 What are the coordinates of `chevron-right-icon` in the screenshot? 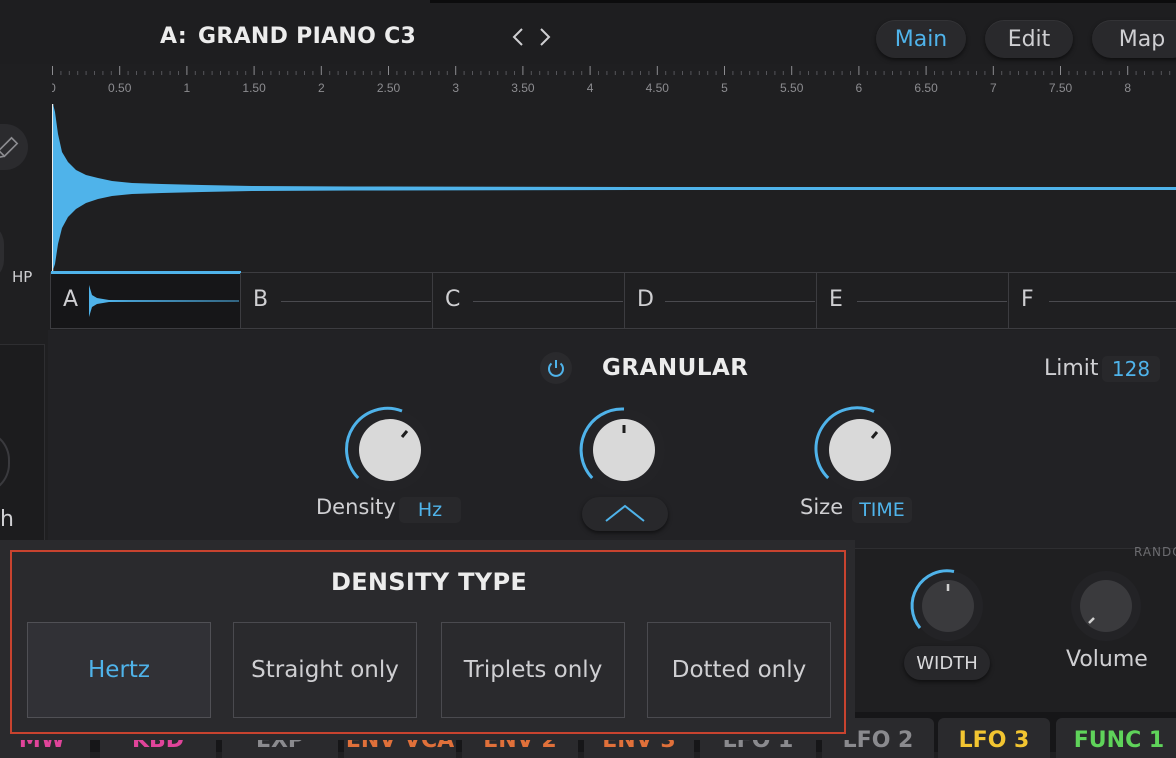 It's located at (545, 37).